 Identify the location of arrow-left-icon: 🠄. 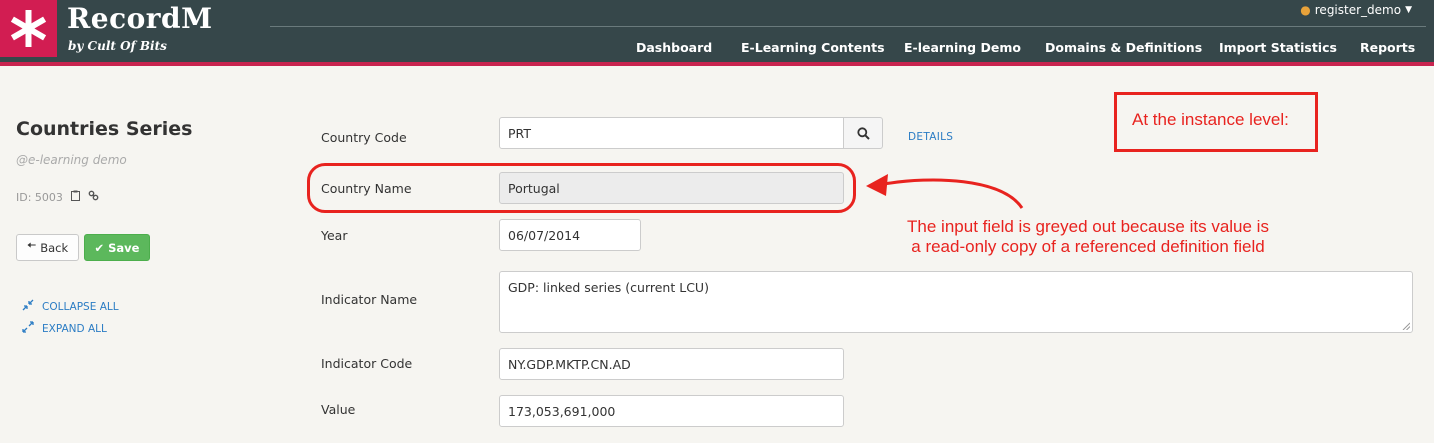
(31, 245).